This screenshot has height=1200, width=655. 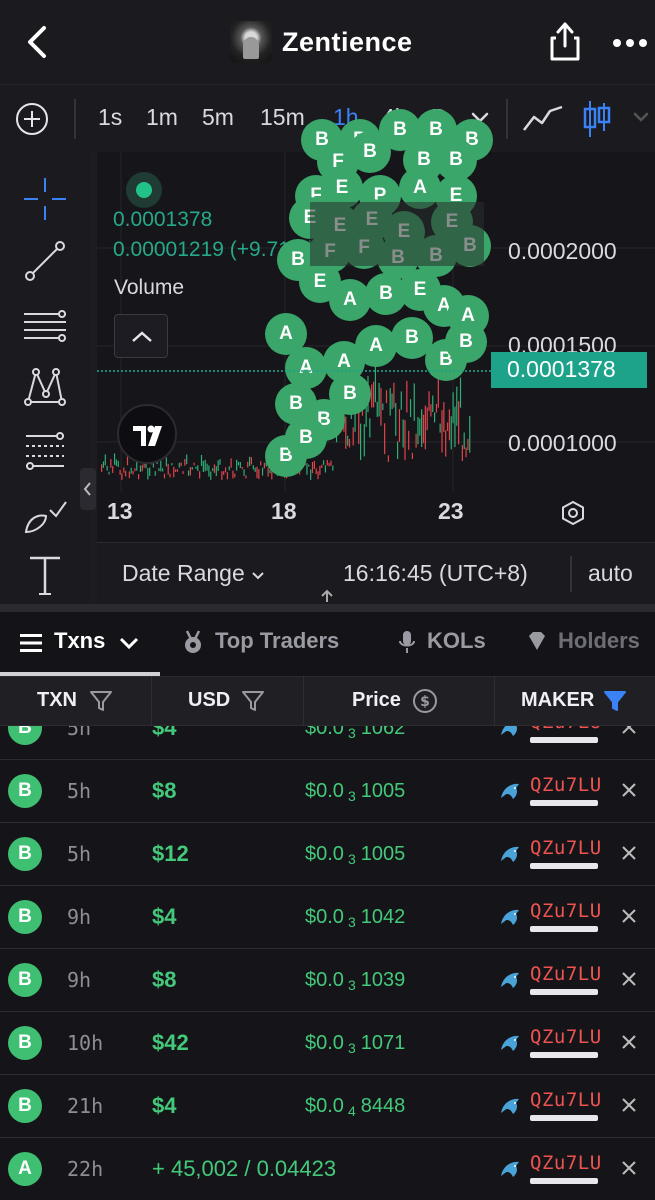 I want to click on column-header-price: Price, so click(x=376, y=700).